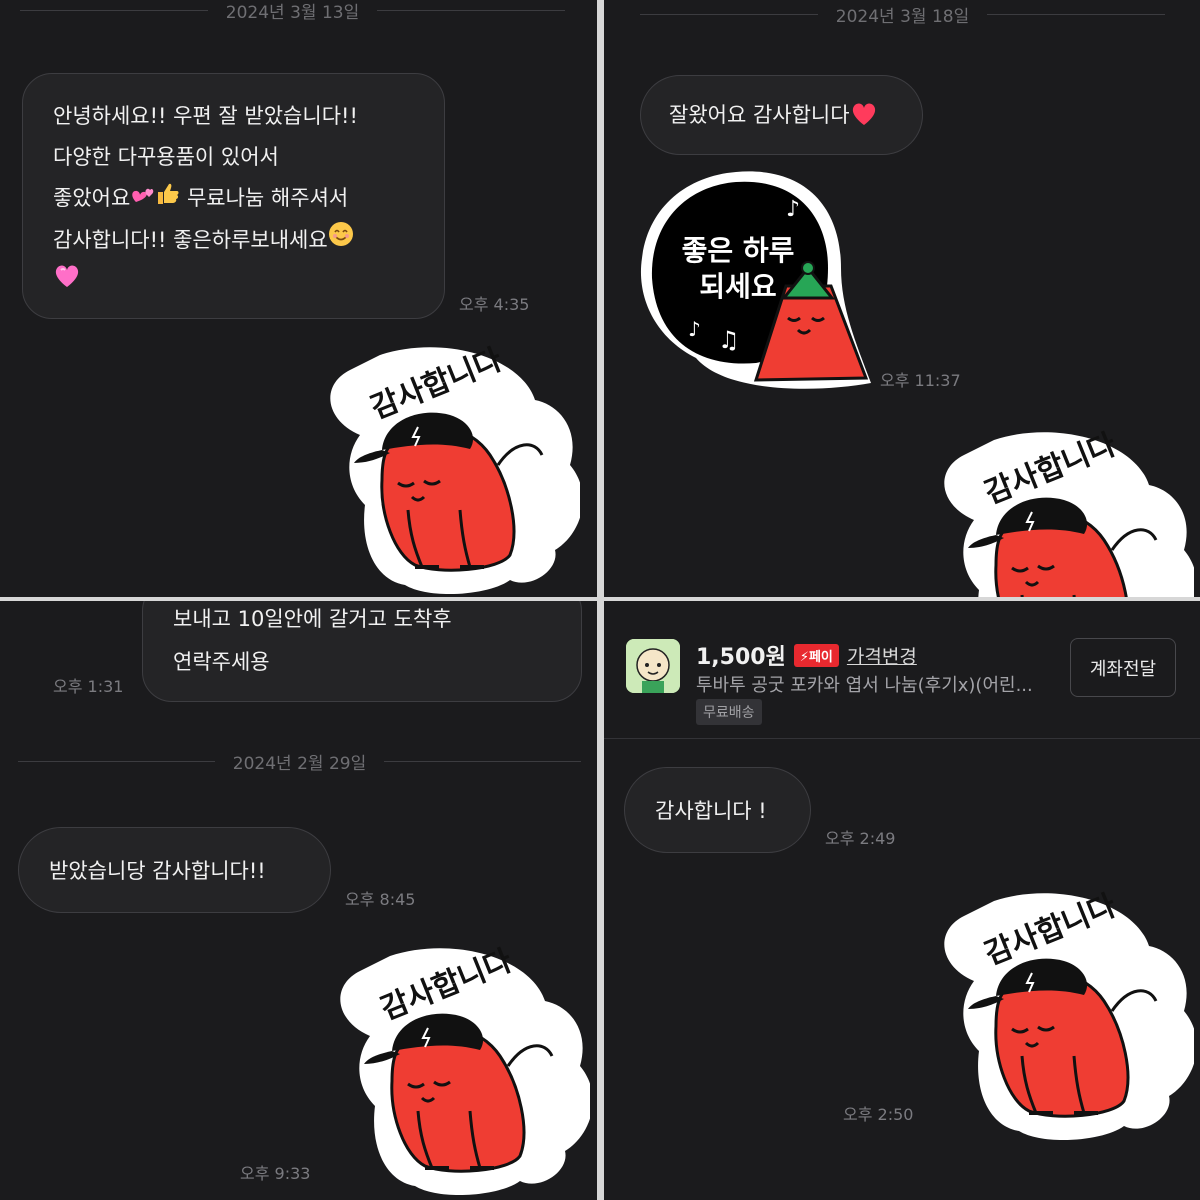  I want to click on date-separator: 2024년 3월 13일, so click(293, 11).